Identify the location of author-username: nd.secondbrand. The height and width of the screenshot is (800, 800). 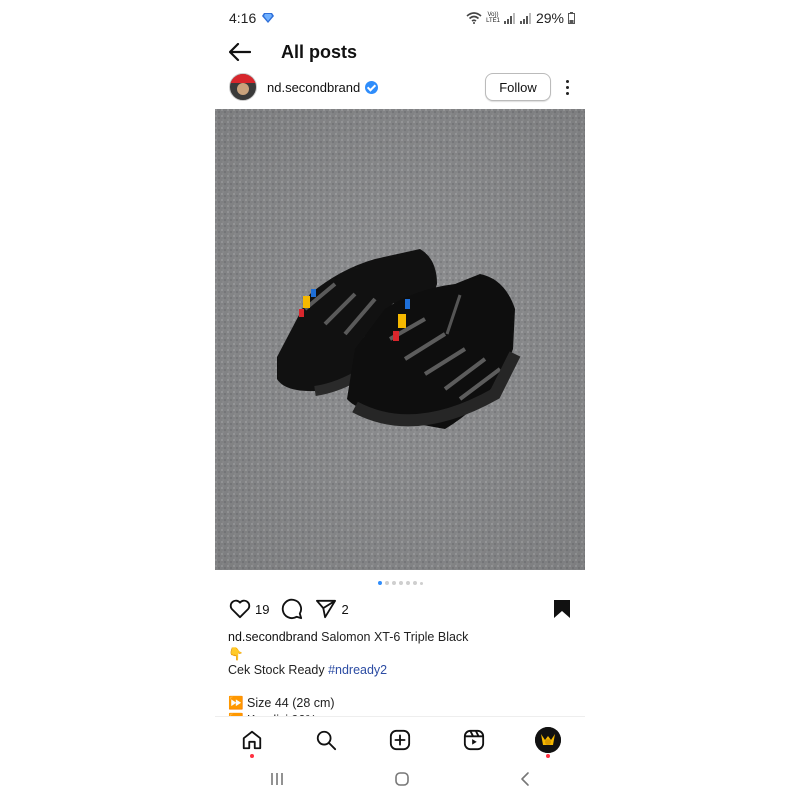
(313, 87).